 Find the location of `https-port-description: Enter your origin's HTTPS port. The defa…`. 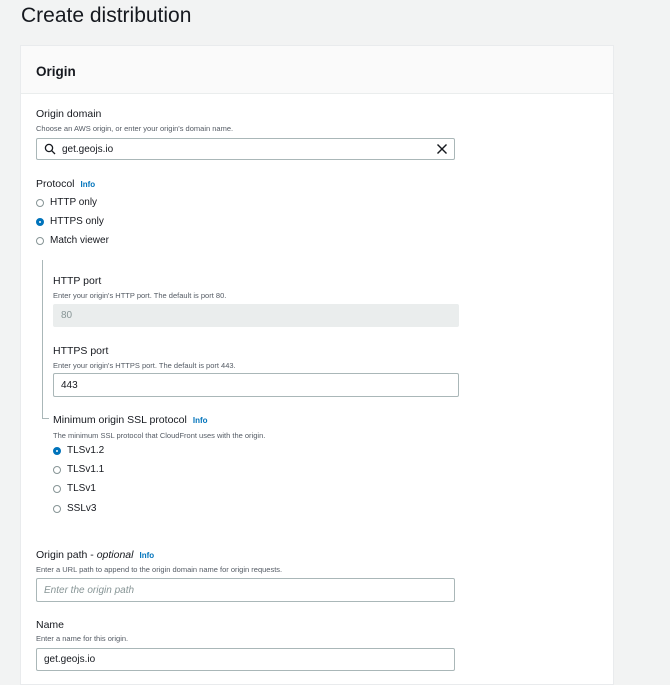

https-port-description: Enter your origin's HTTPS port. The defa… is located at coordinates (144, 365).